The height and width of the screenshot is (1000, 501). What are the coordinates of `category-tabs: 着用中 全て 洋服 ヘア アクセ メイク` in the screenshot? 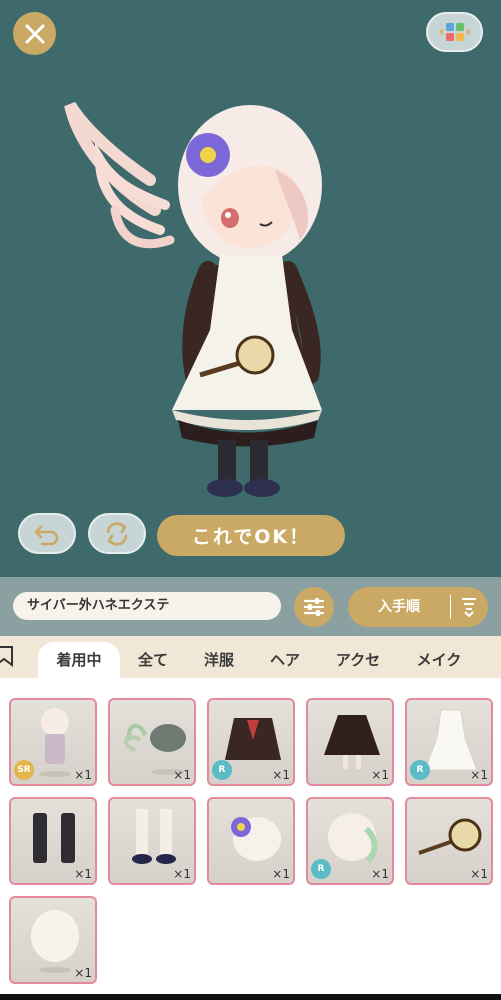 It's located at (250, 657).